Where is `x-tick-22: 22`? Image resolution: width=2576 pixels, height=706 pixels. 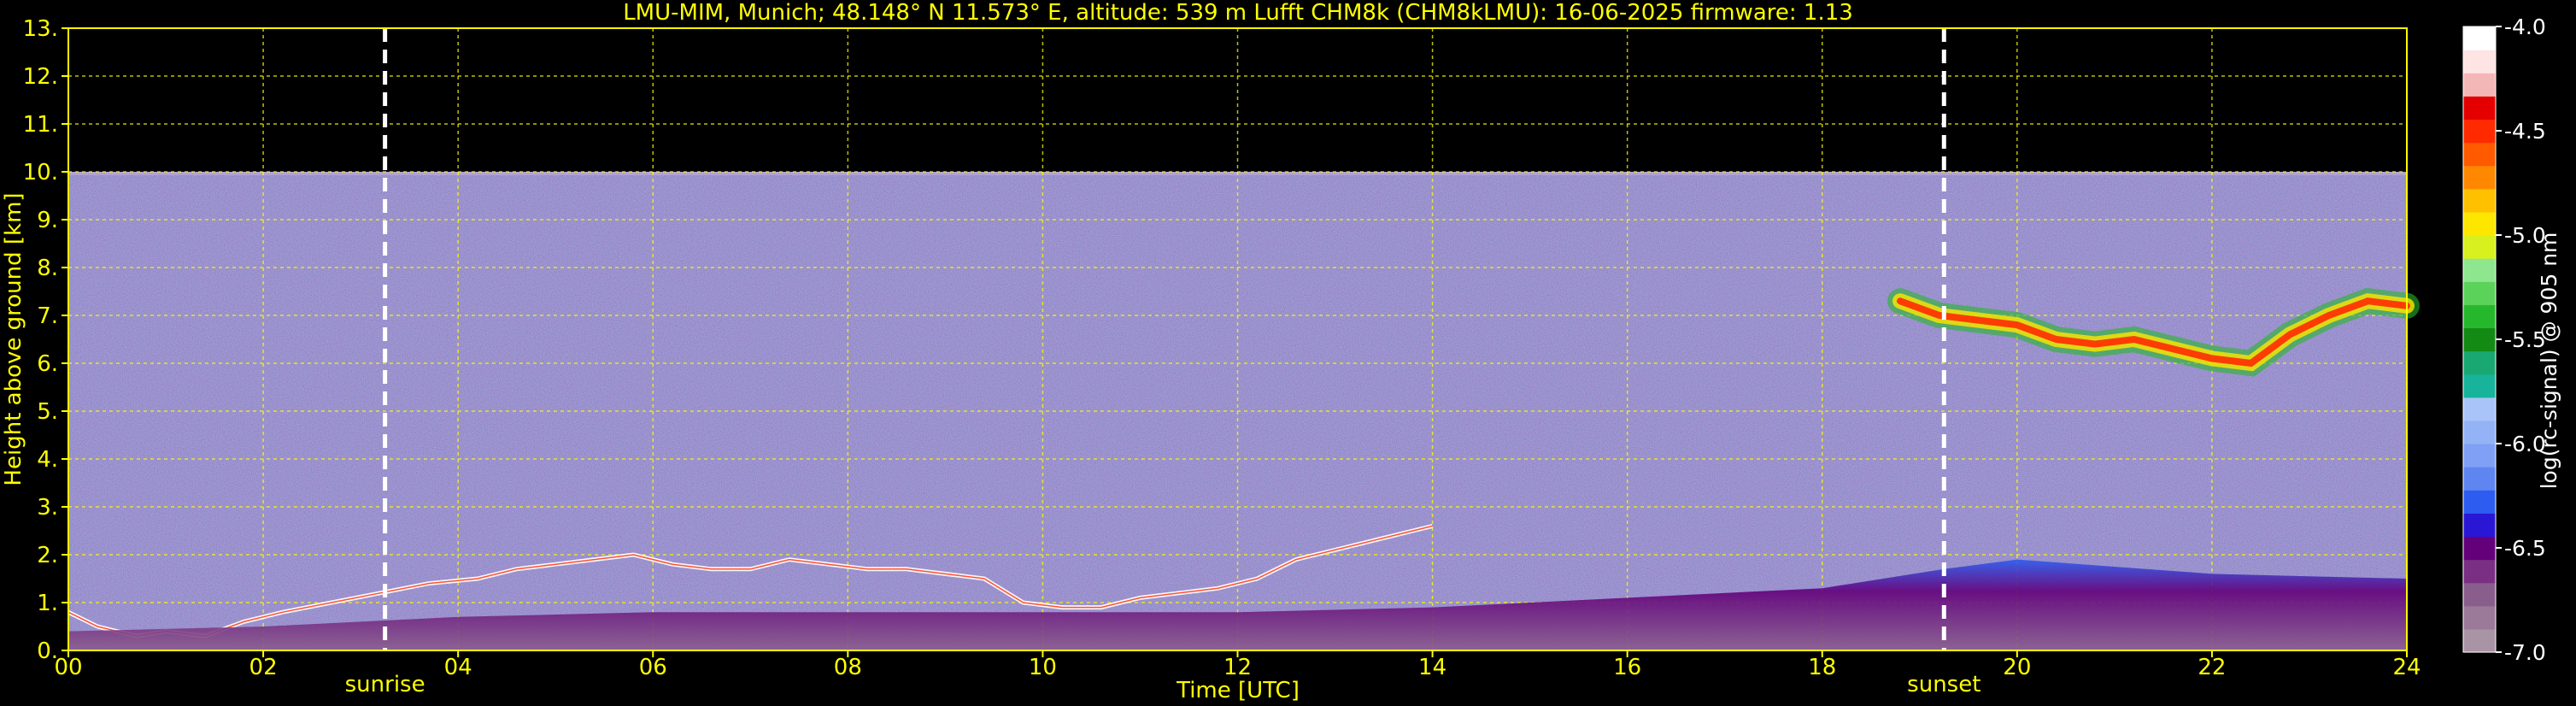
x-tick-22: 22 is located at coordinates (2212, 667).